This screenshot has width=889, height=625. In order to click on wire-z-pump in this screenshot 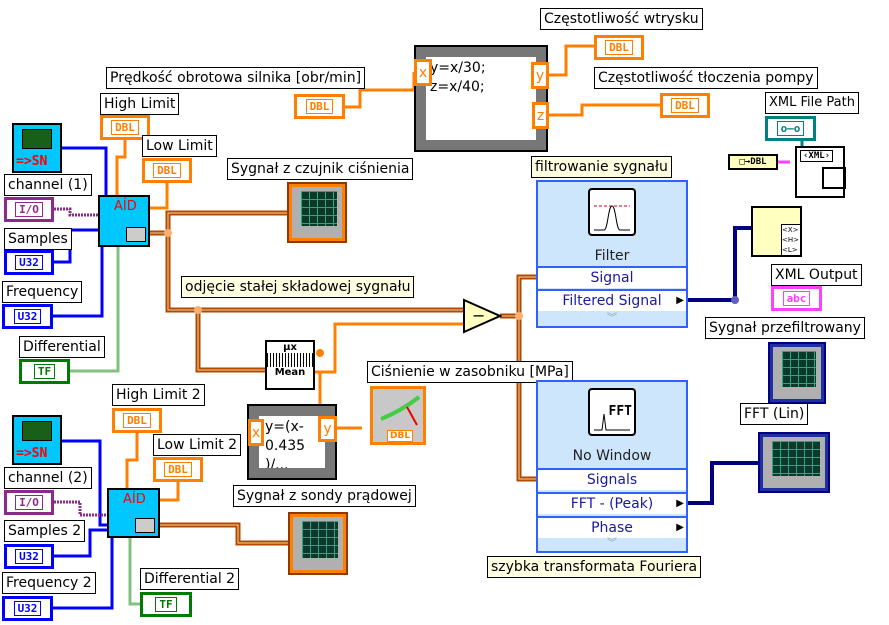, I will do `click(604, 110)`.